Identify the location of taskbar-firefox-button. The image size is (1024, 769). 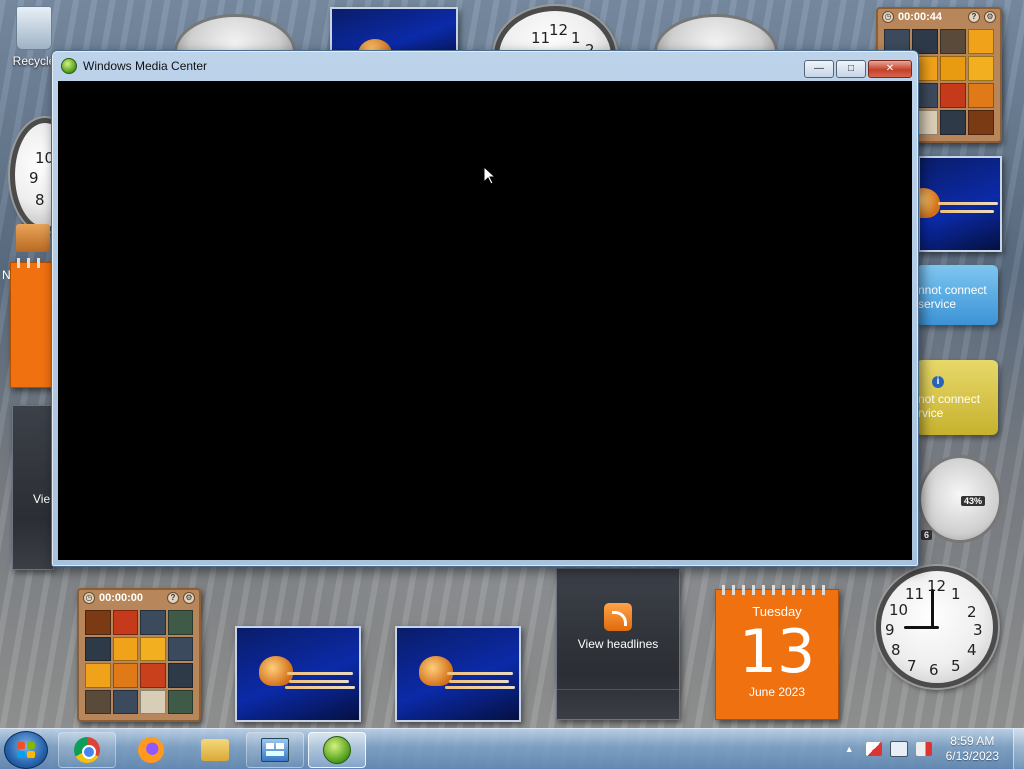
(151, 750).